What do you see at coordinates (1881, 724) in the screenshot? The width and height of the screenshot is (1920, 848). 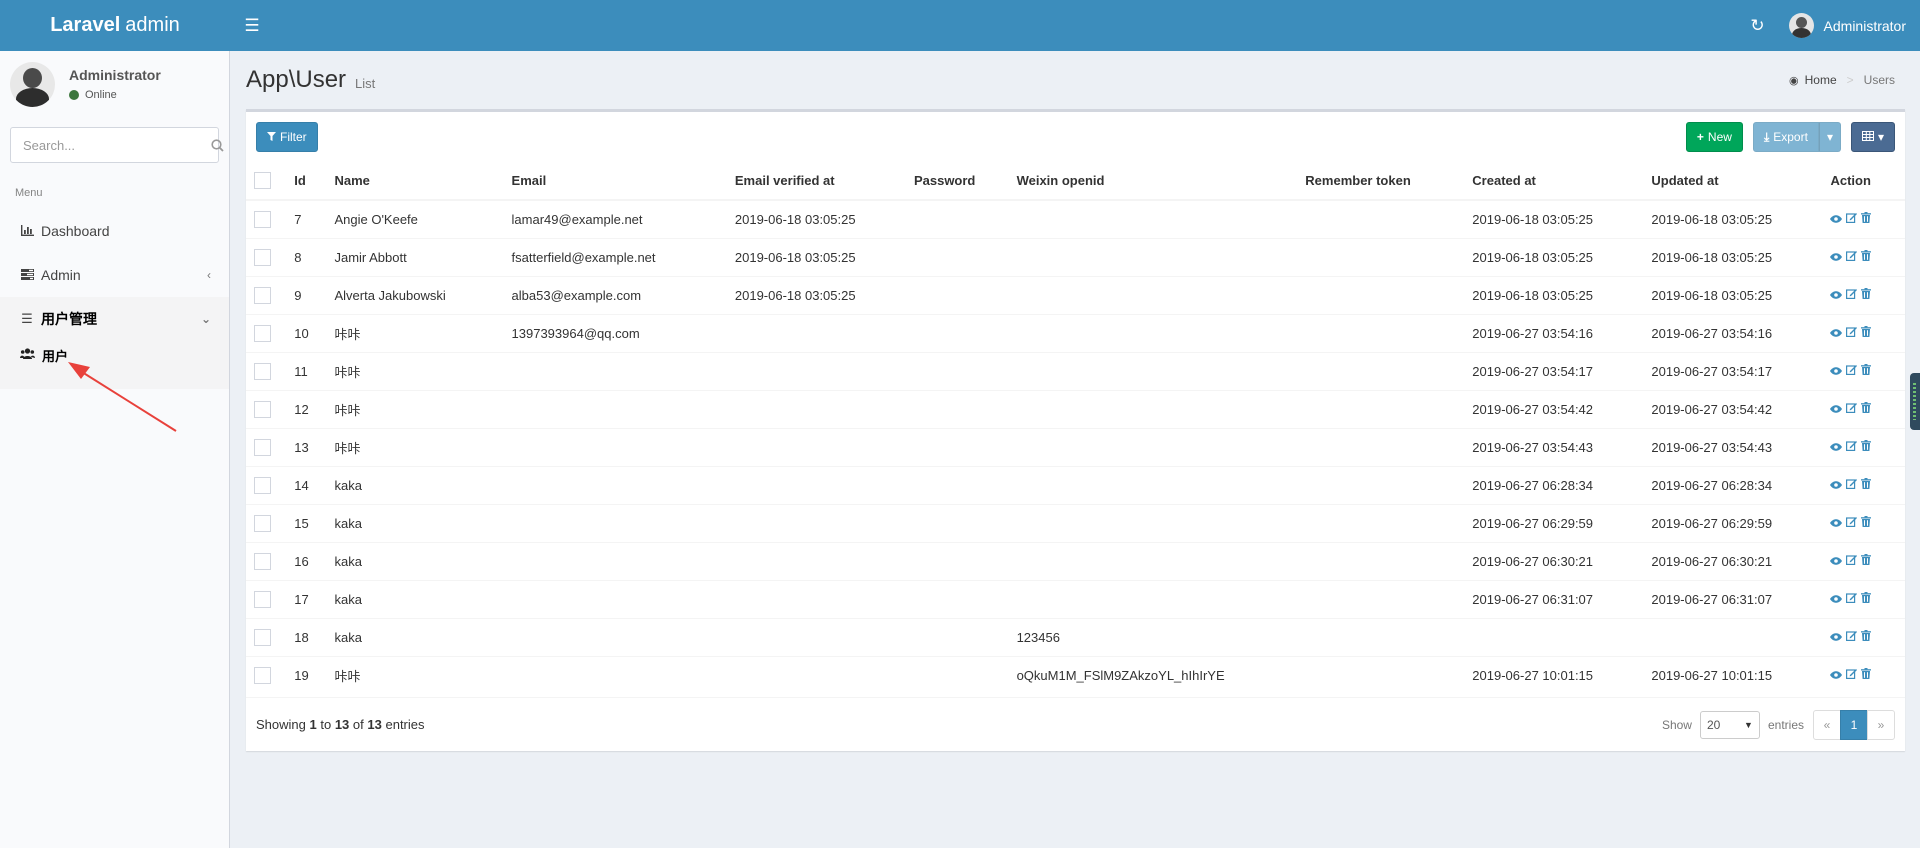 I see `next-page-button: »` at bounding box center [1881, 724].